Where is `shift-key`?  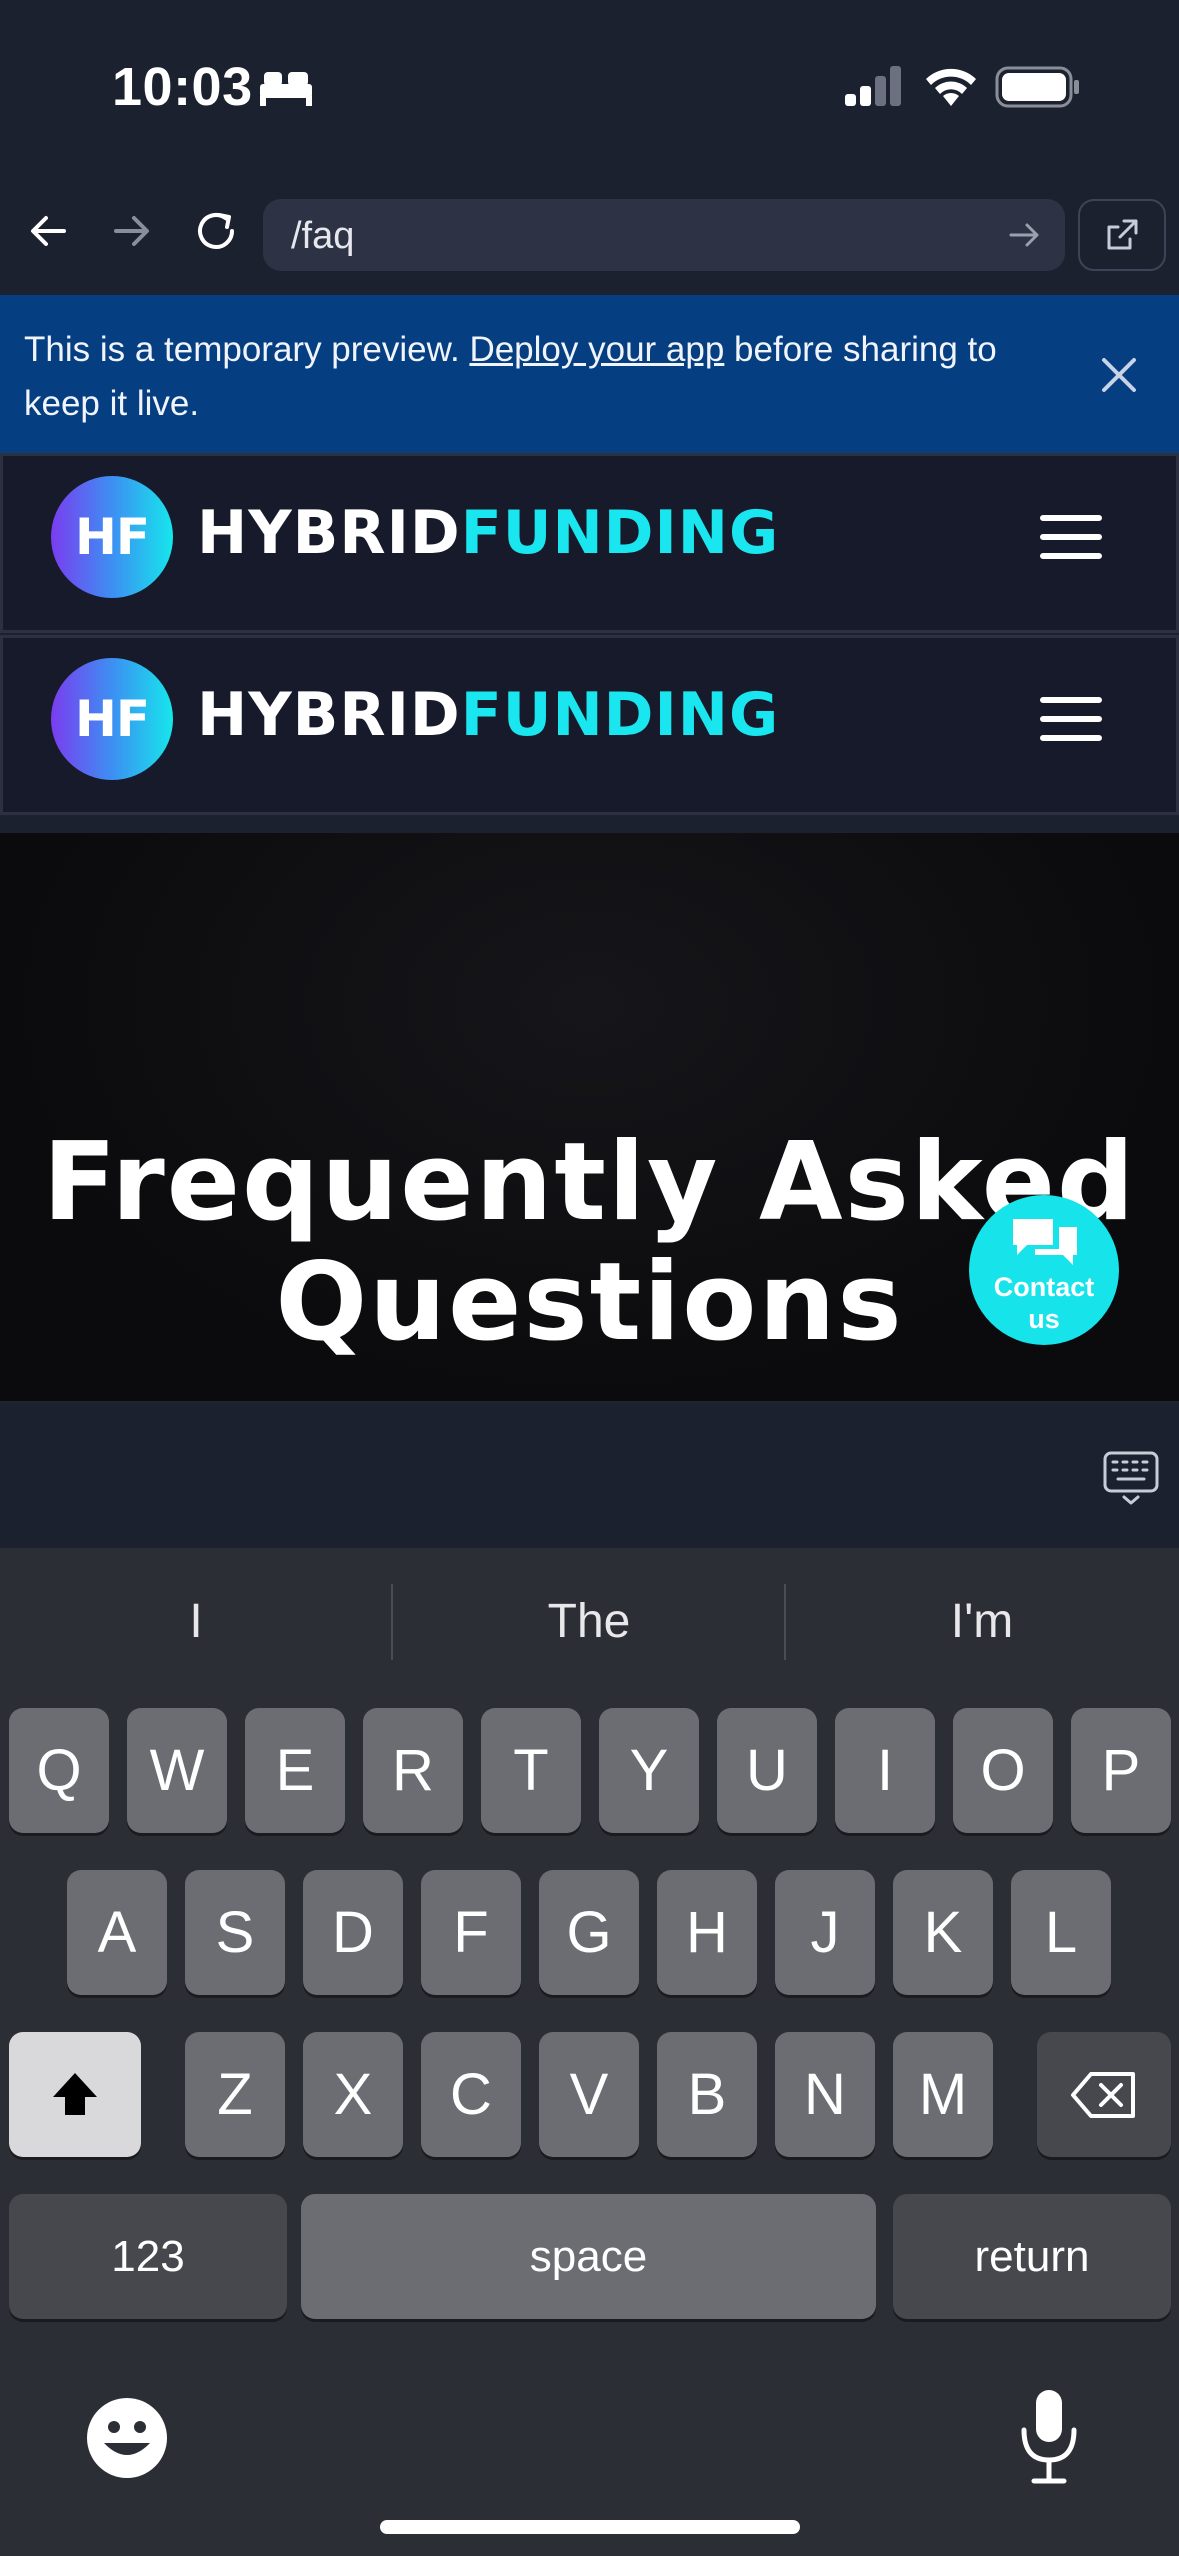
shift-key is located at coordinates (75, 2094).